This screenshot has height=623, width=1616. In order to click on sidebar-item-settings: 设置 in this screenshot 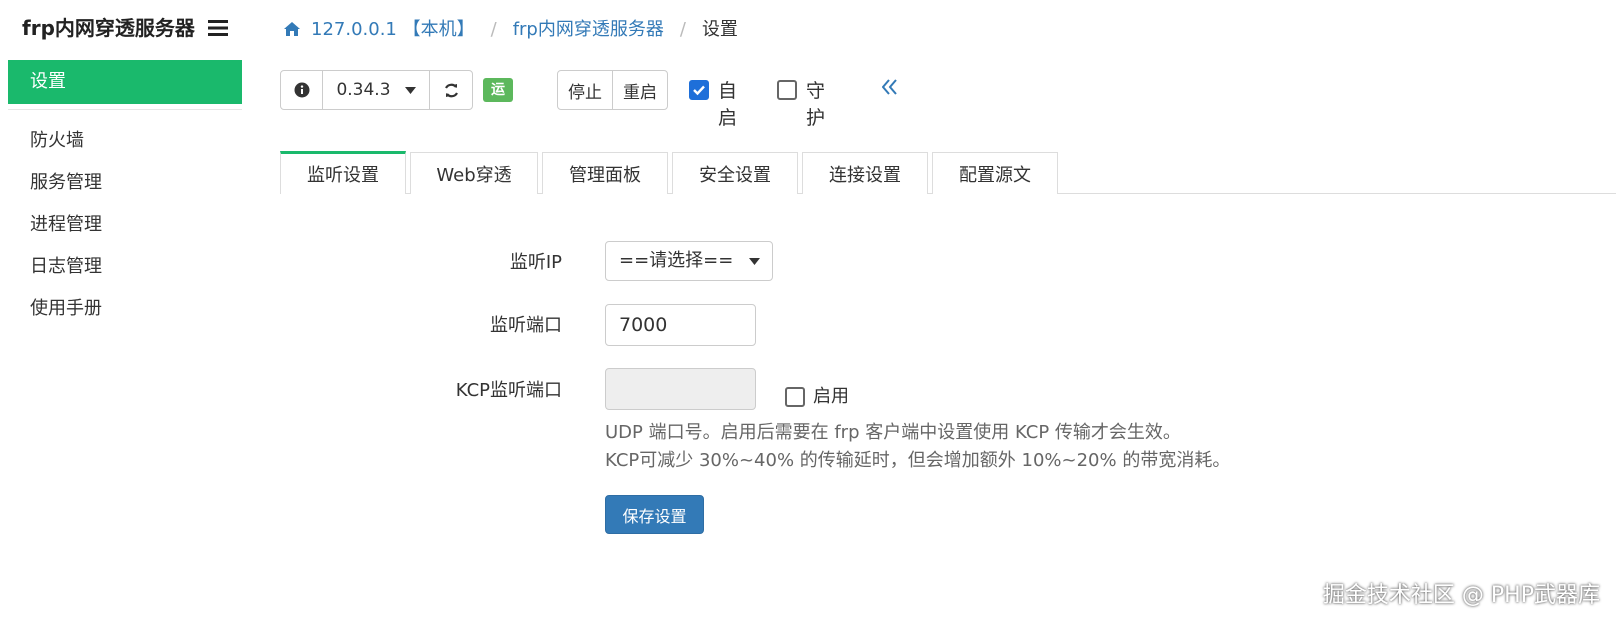, I will do `click(125, 82)`.